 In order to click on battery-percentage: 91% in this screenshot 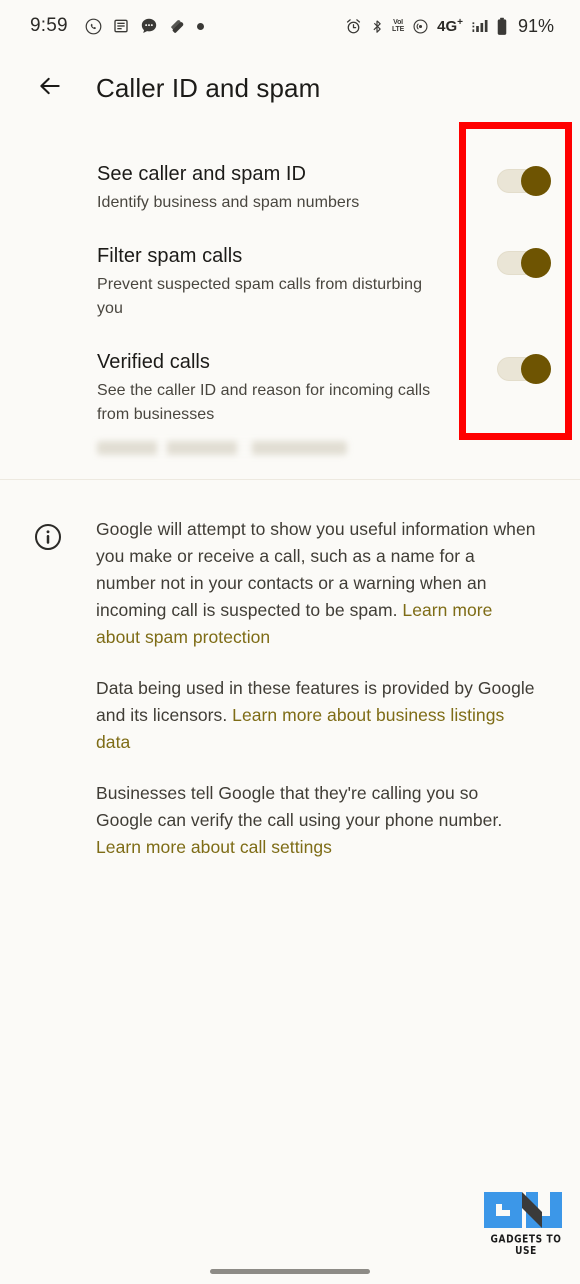, I will do `click(535, 25)`.